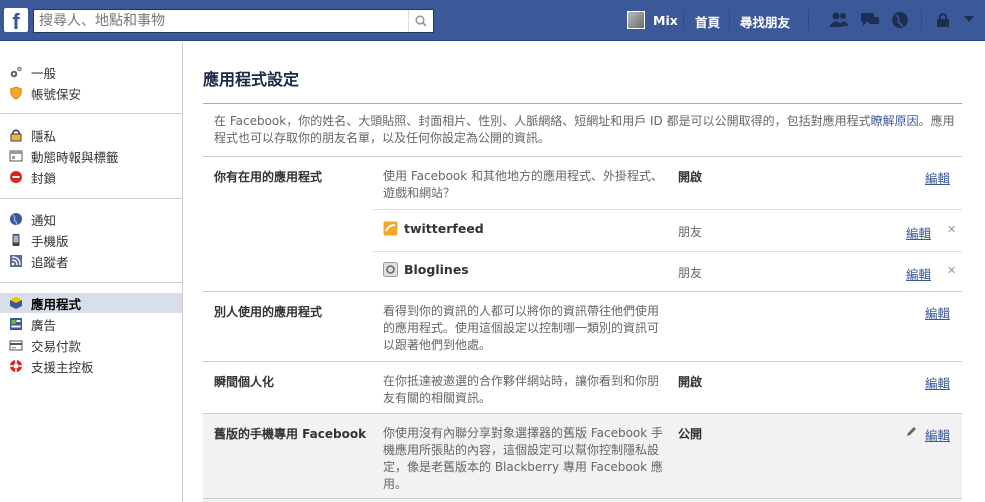 This screenshot has height=502, width=985. What do you see at coordinates (16, 156) in the screenshot?
I see `timeline-icon` at bounding box center [16, 156].